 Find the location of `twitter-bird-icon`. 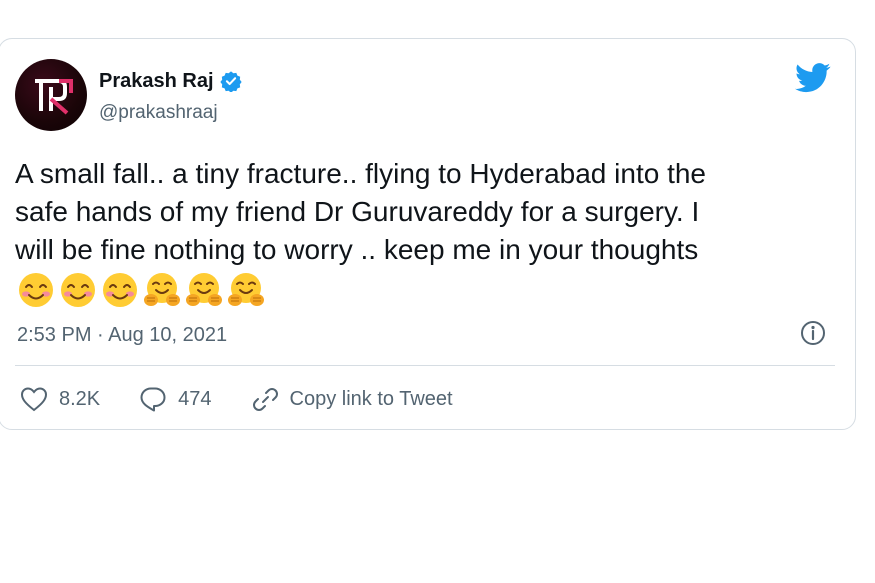

twitter-bird-icon is located at coordinates (813, 78).